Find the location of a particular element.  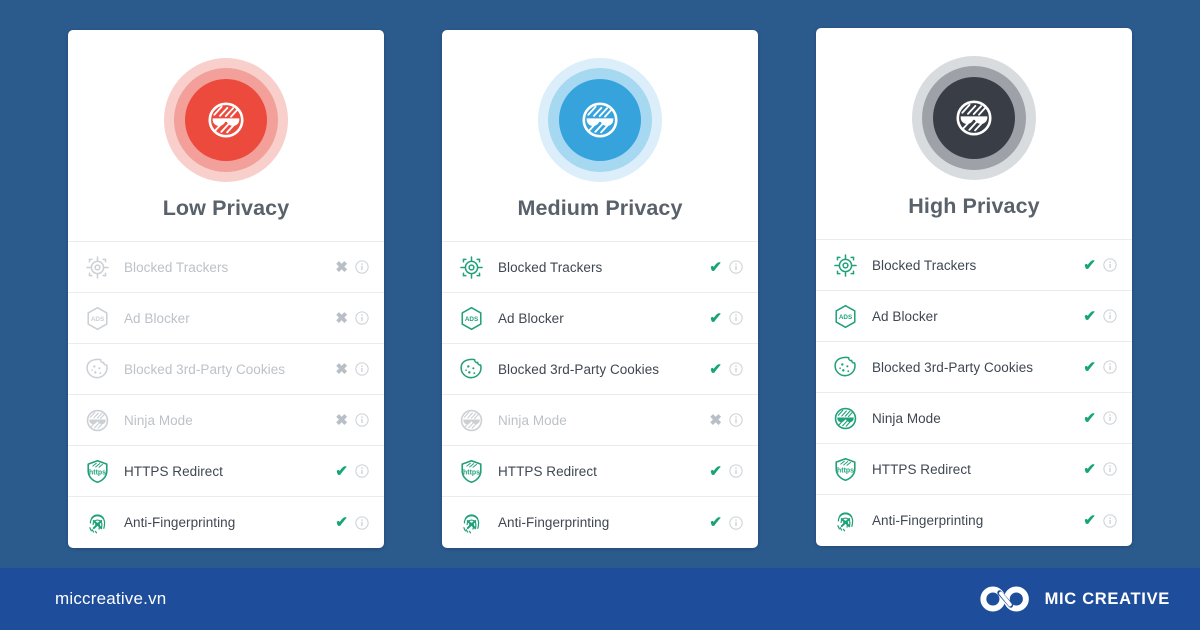

card-title: Medium Privacy is located at coordinates (600, 208).